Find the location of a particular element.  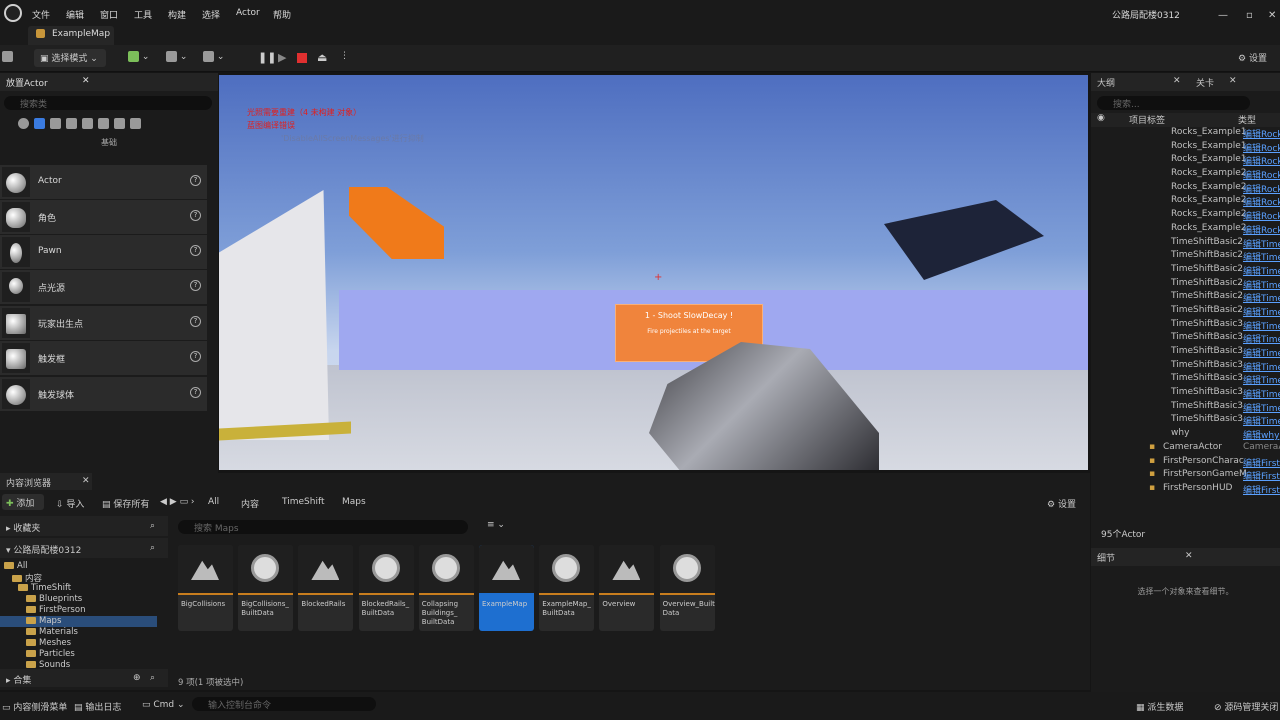

place-item-trigger-box: 触发框? is located at coordinates (103, 358).